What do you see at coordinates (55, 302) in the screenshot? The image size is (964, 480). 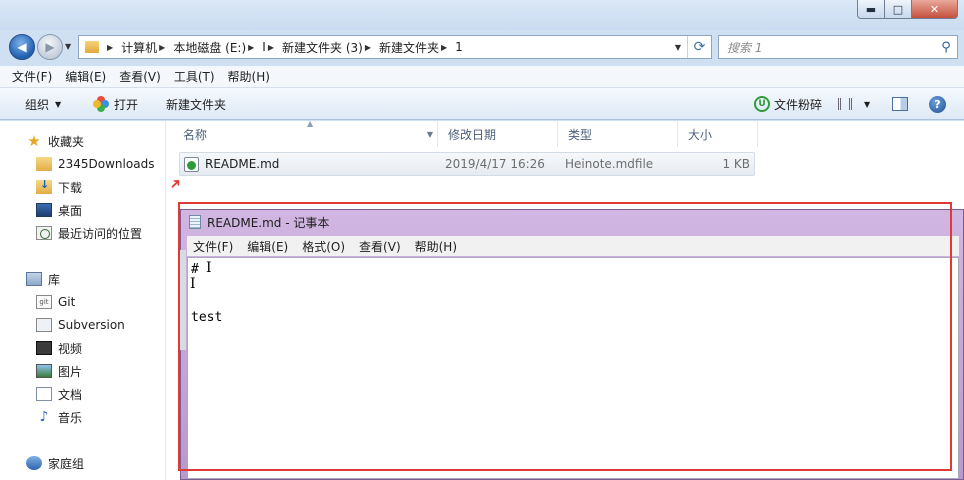 I see `sidebar-item-git: git Git` at bounding box center [55, 302].